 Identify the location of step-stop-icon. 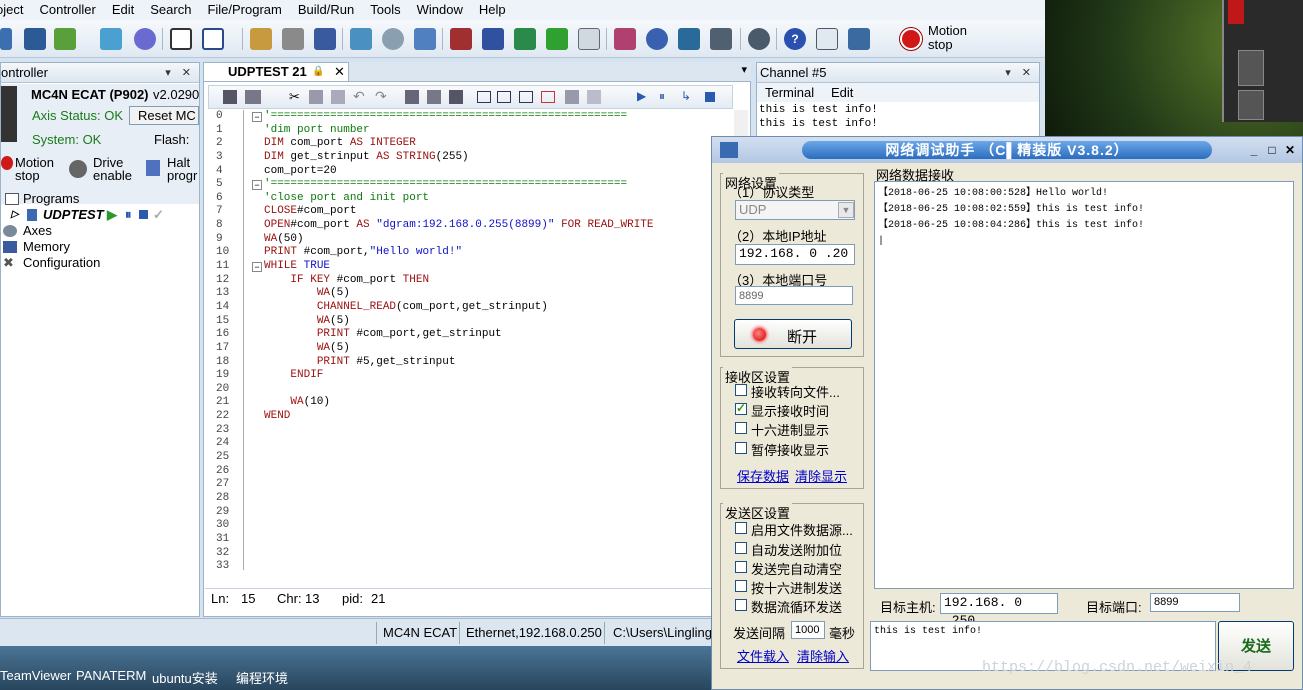
(710, 97).